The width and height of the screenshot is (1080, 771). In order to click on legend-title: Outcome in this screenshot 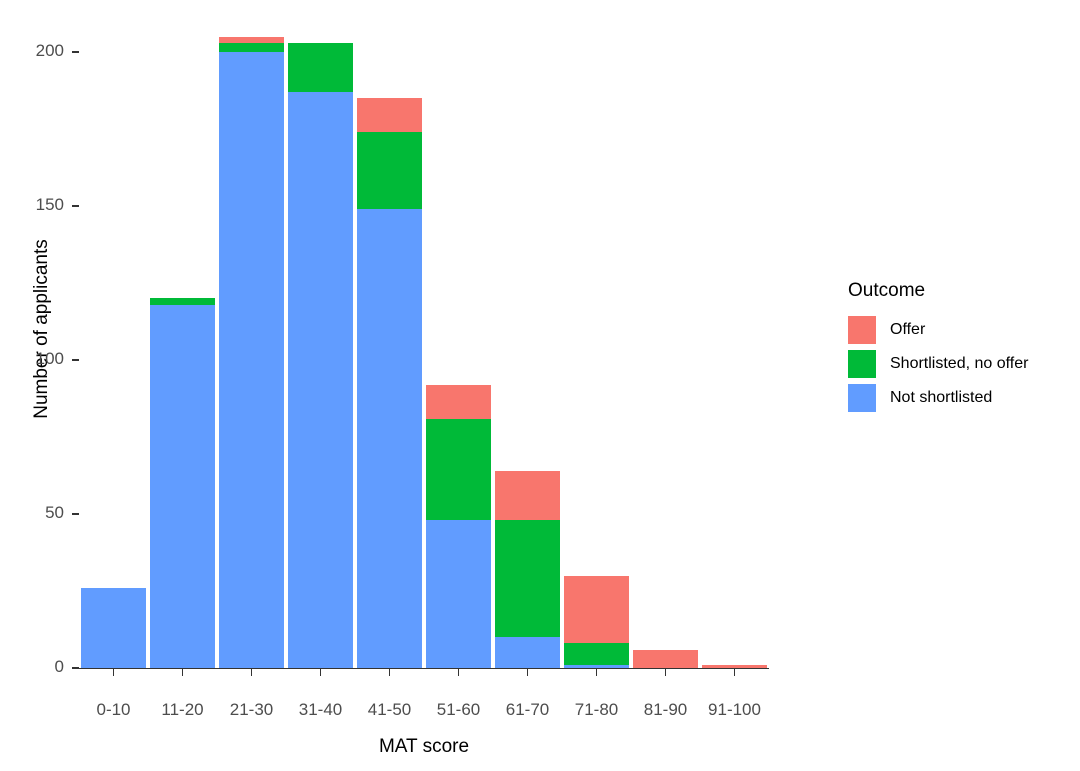, I will do `click(887, 290)`.